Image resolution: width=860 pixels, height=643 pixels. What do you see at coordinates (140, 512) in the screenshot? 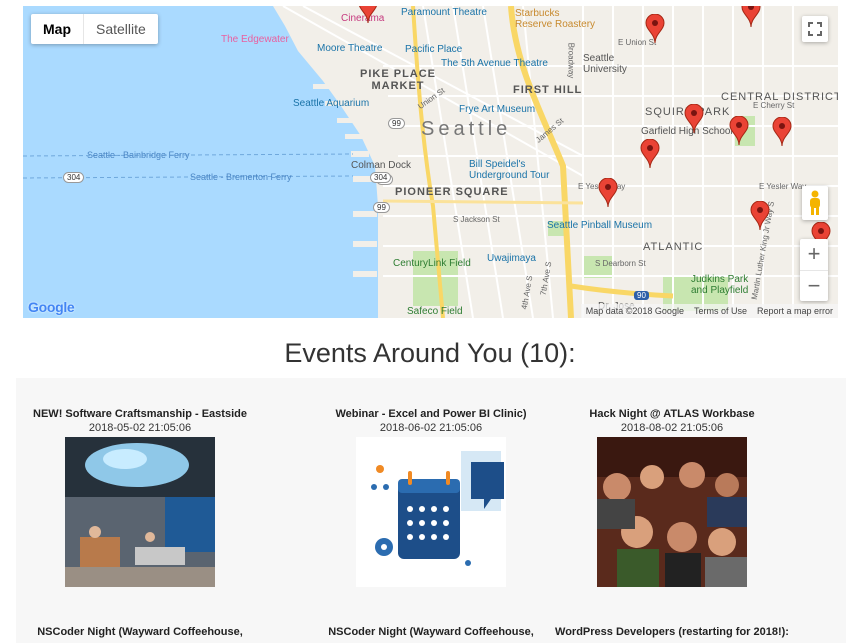
I see `event-image-office` at bounding box center [140, 512].